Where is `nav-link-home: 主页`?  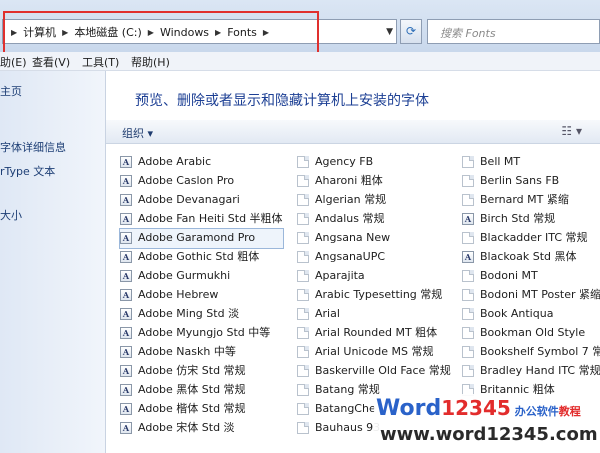 nav-link-home: 主页 is located at coordinates (11, 91).